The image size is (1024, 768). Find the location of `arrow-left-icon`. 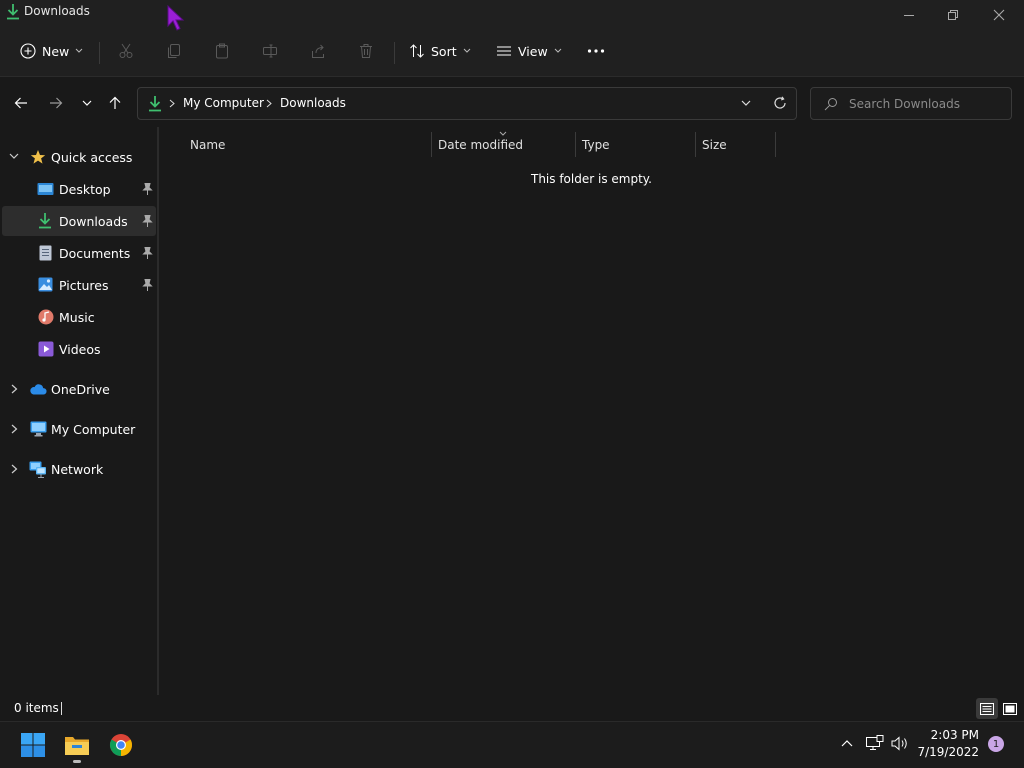

arrow-left-icon is located at coordinates (20, 103).